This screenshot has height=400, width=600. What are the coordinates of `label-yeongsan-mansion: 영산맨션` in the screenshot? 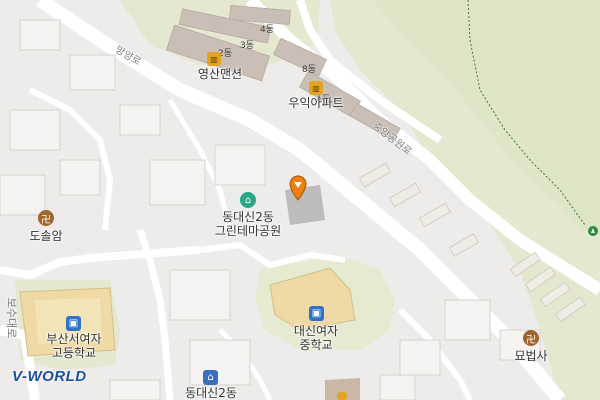 It's located at (220, 74).